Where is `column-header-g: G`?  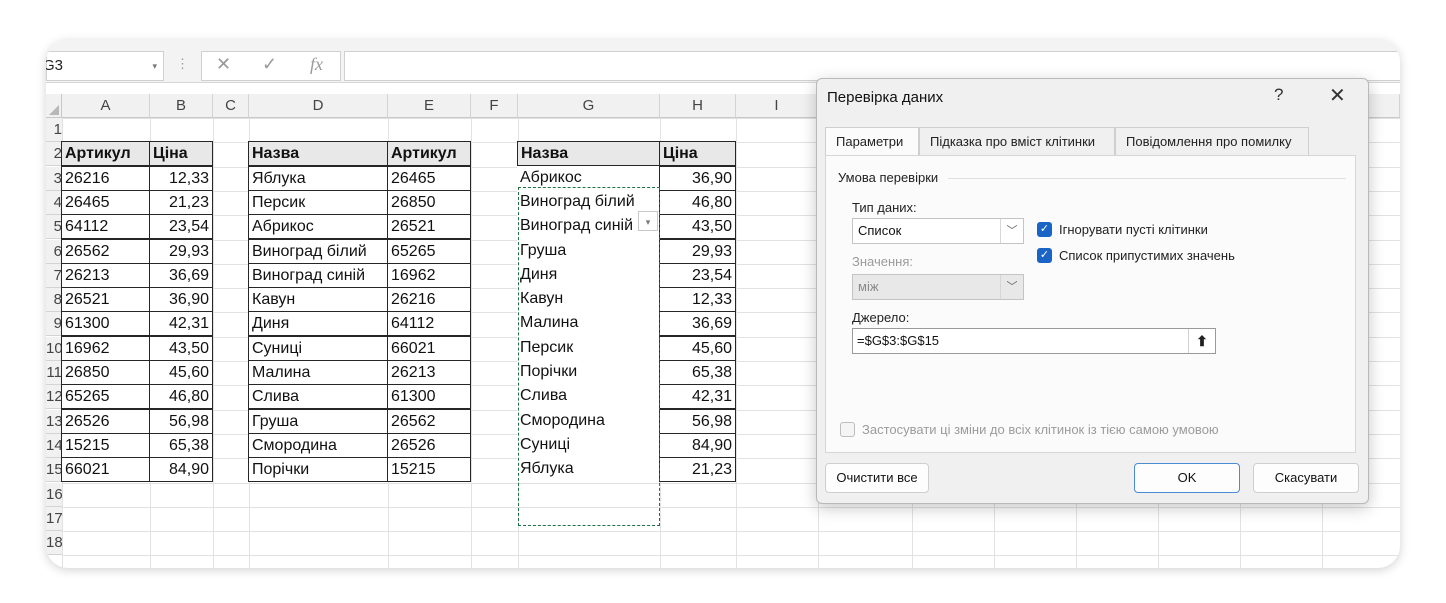
column-header-g: G is located at coordinates (589, 106).